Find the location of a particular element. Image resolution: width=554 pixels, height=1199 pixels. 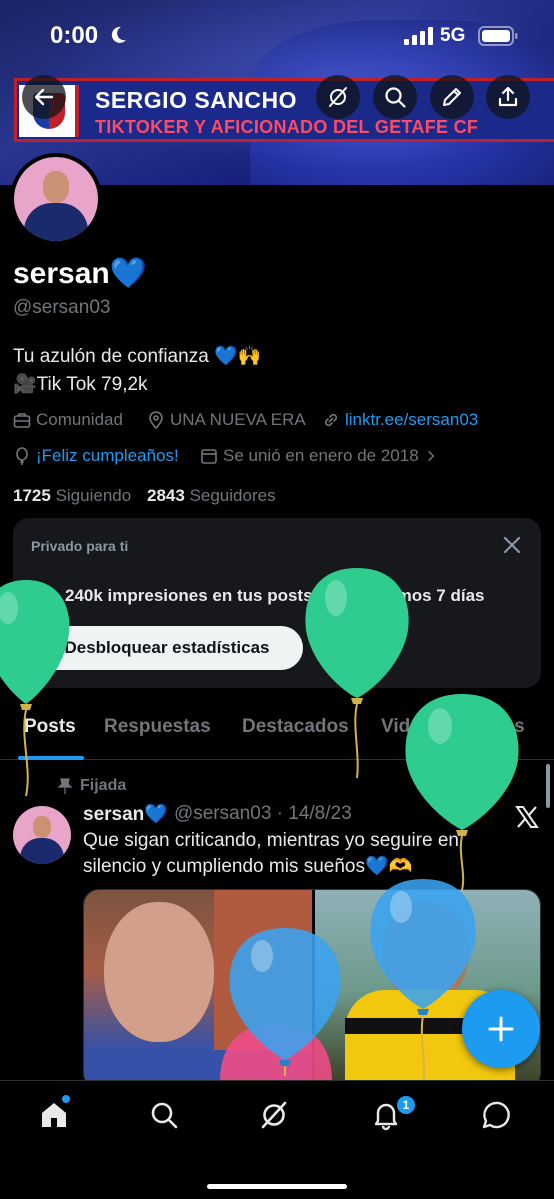

messages-icon is located at coordinates (496, 1115).